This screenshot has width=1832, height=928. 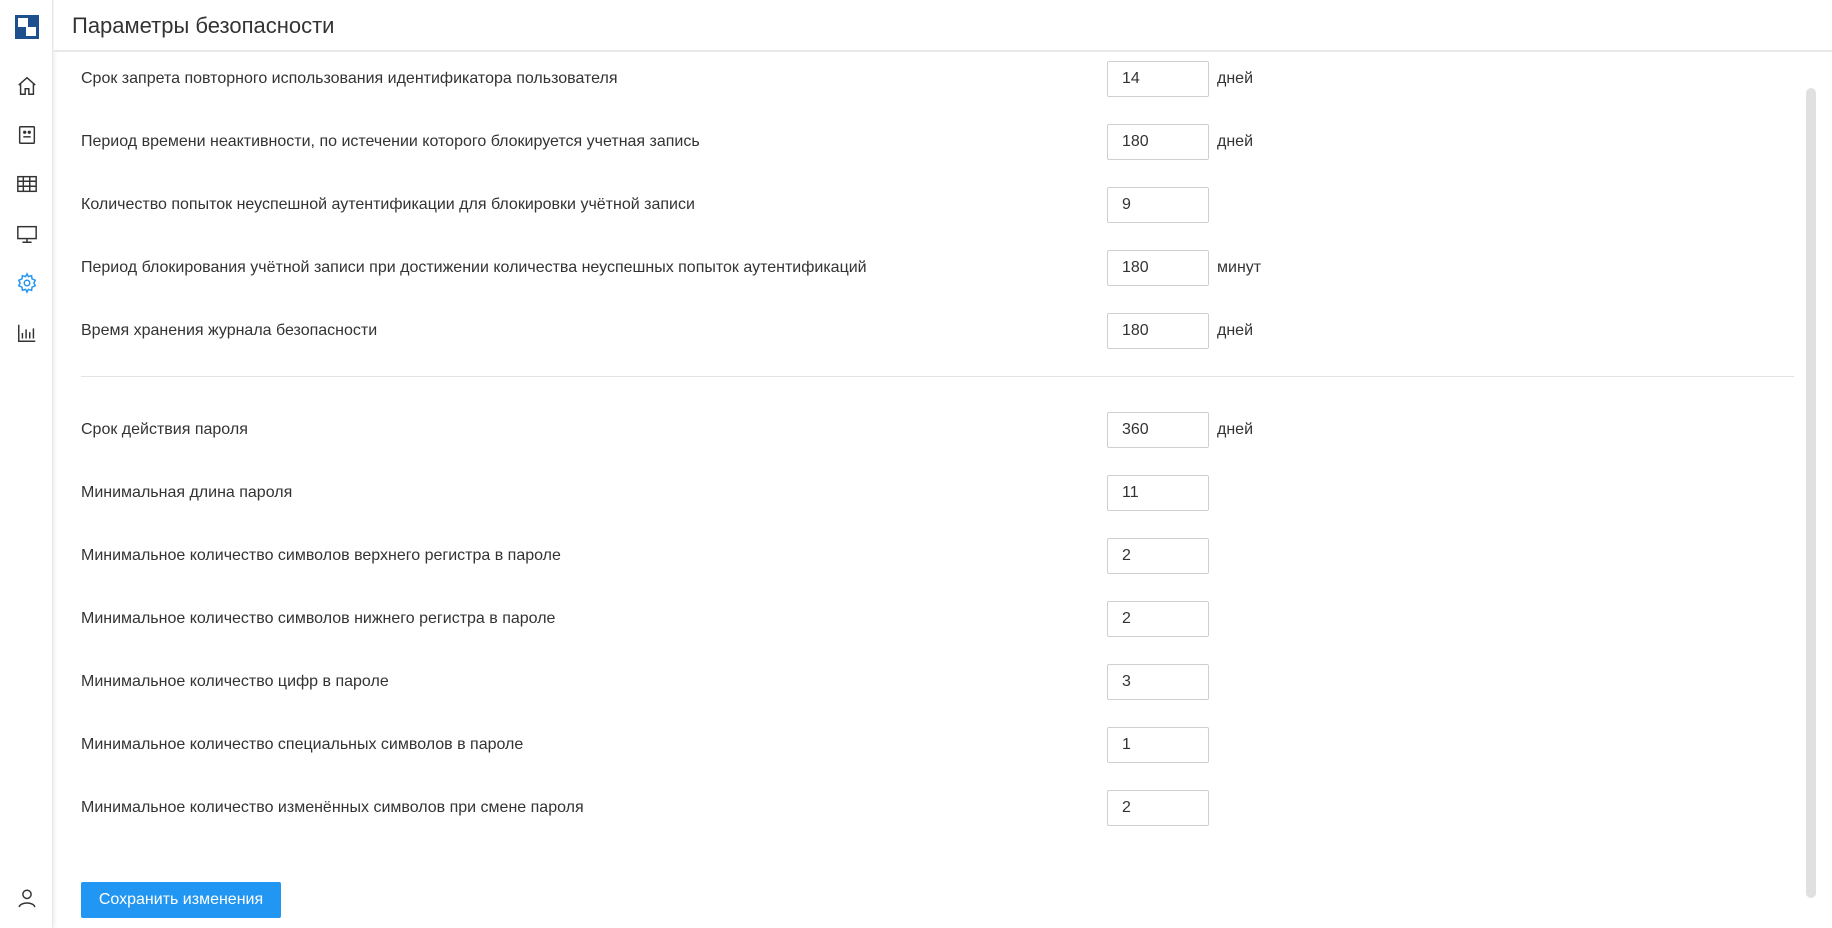 What do you see at coordinates (681, 682) in the screenshot?
I see `setting-row-min-digits: Минимальное количество цифр в пароле` at bounding box center [681, 682].